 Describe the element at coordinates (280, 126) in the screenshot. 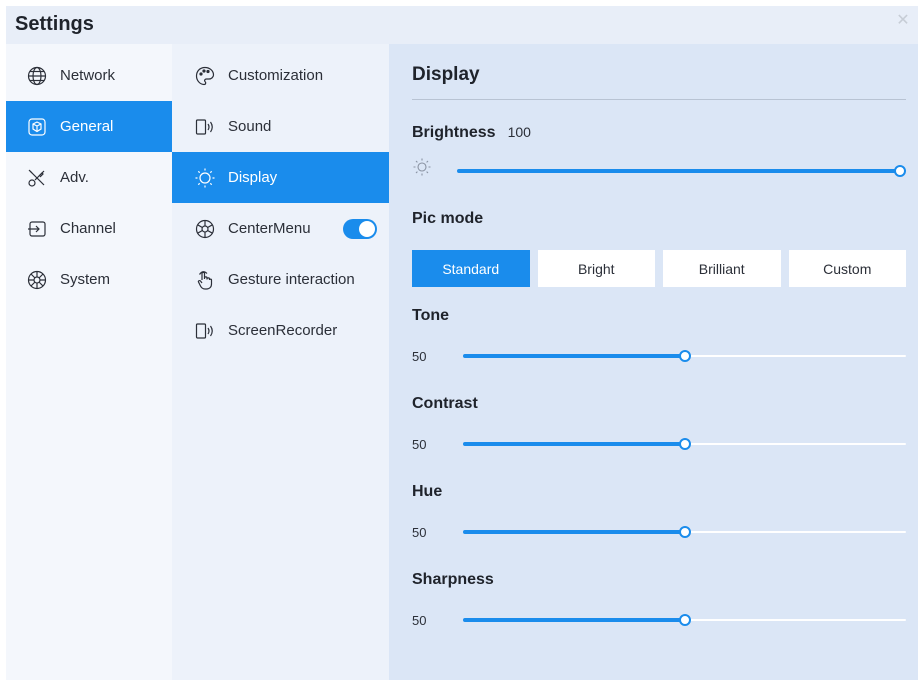

I see `submenu-item-sound: Sound` at that location.